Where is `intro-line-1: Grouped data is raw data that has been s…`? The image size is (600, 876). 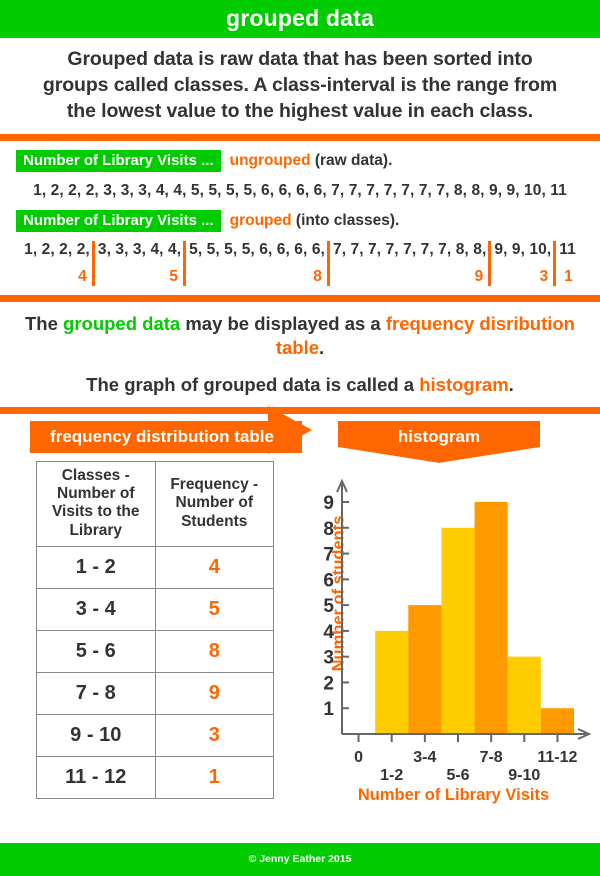
intro-line-1: Grouped data is raw data that has been s… is located at coordinates (300, 59).